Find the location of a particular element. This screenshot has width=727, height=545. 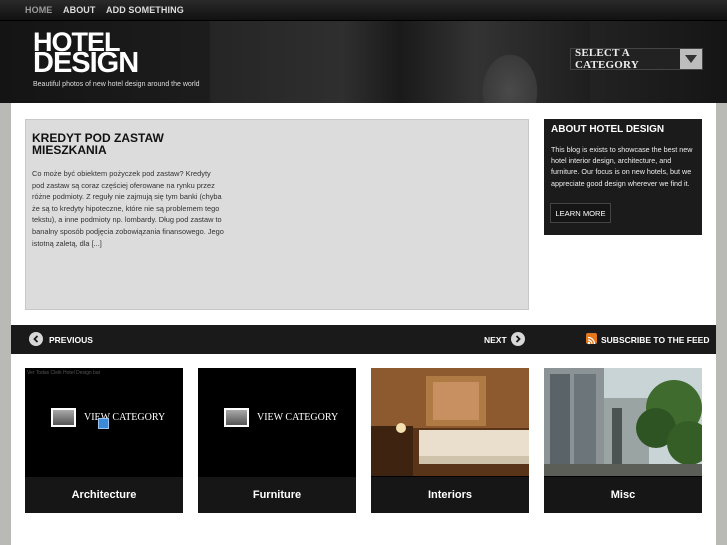

view-category-overlay: VIEW CATEGORY is located at coordinates (281, 417).